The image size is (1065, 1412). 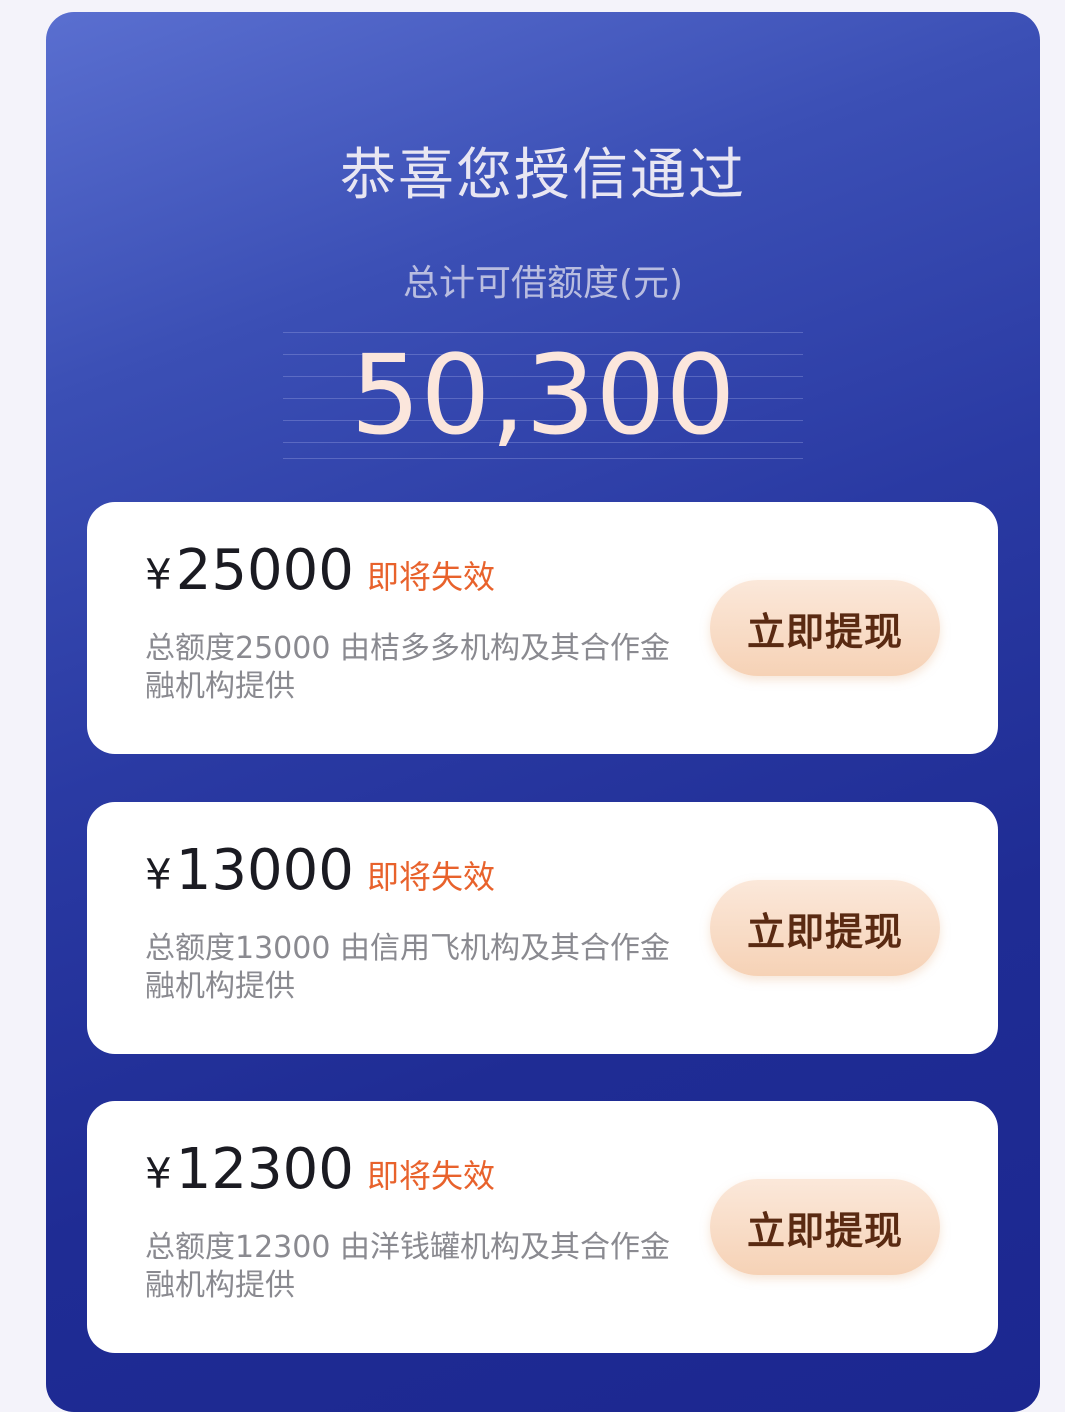 I want to click on total-credit-label: 总计可借额度(元), so click(x=543, y=283).